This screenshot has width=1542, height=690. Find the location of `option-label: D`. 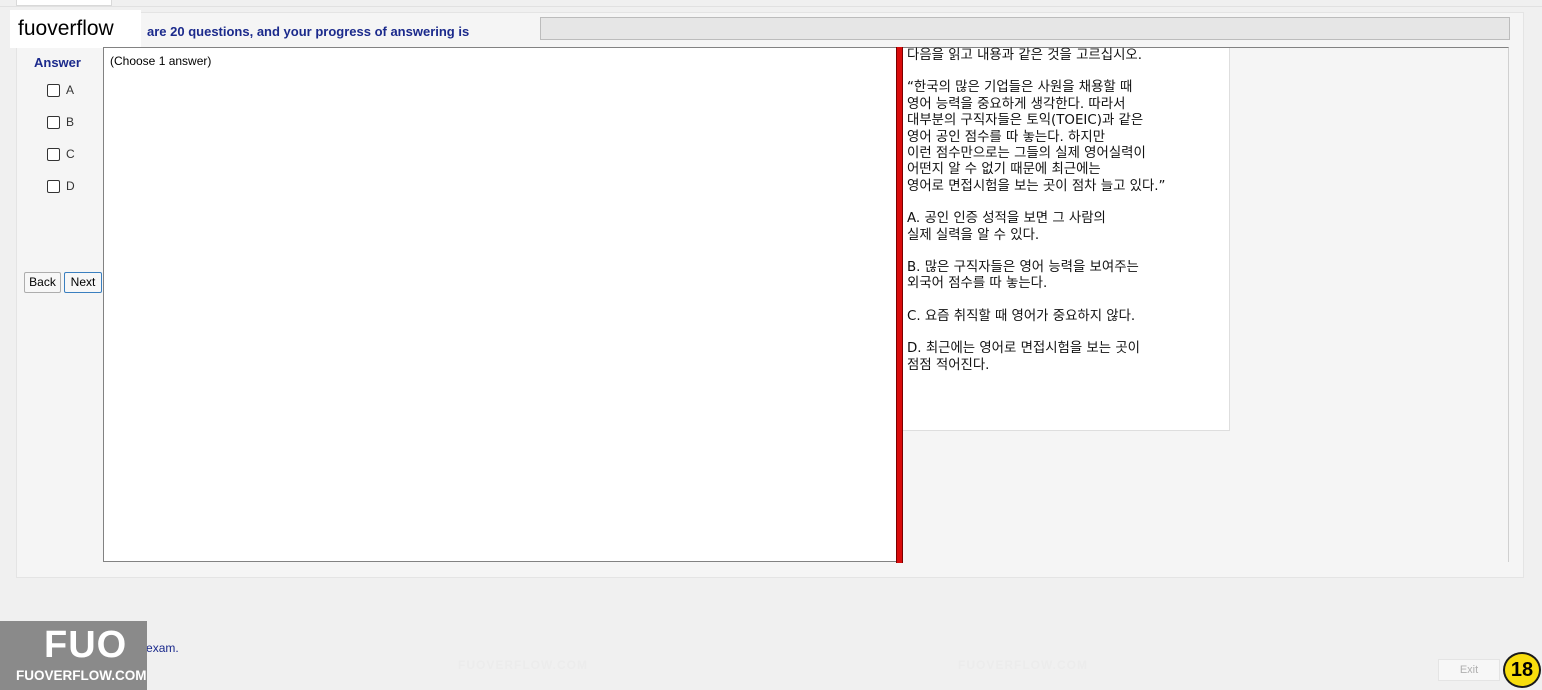

option-label: D is located at coordinates (70, 186).